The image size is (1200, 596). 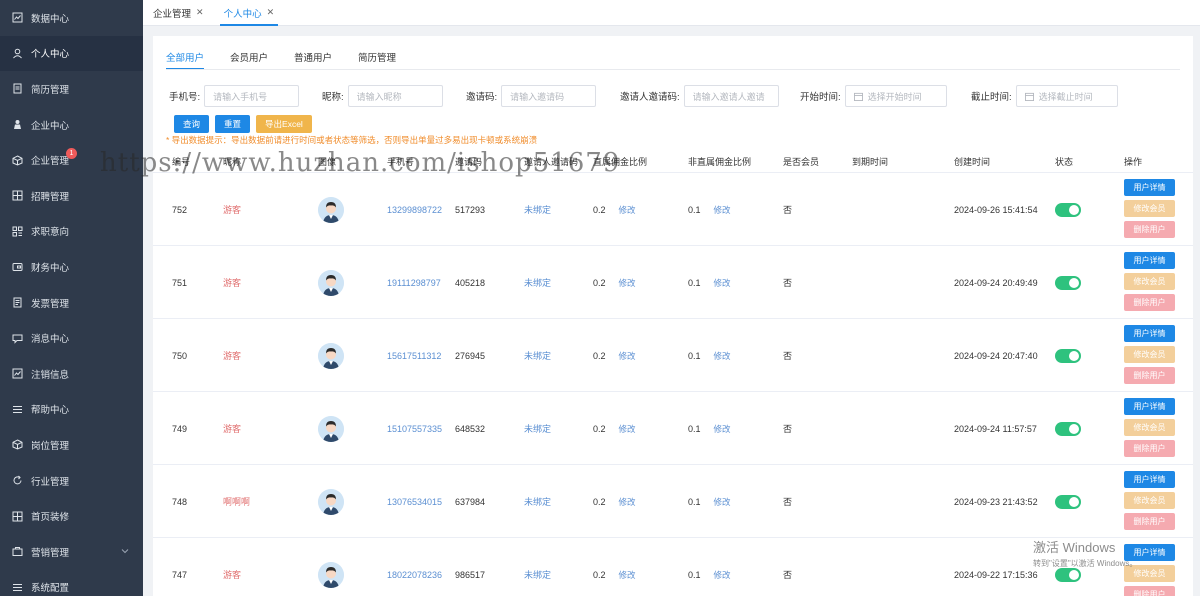 What do you see at coordinates (972, 161) in the screenshot?
I see `col-created: 创建时间` at bounding box center [972, 161].